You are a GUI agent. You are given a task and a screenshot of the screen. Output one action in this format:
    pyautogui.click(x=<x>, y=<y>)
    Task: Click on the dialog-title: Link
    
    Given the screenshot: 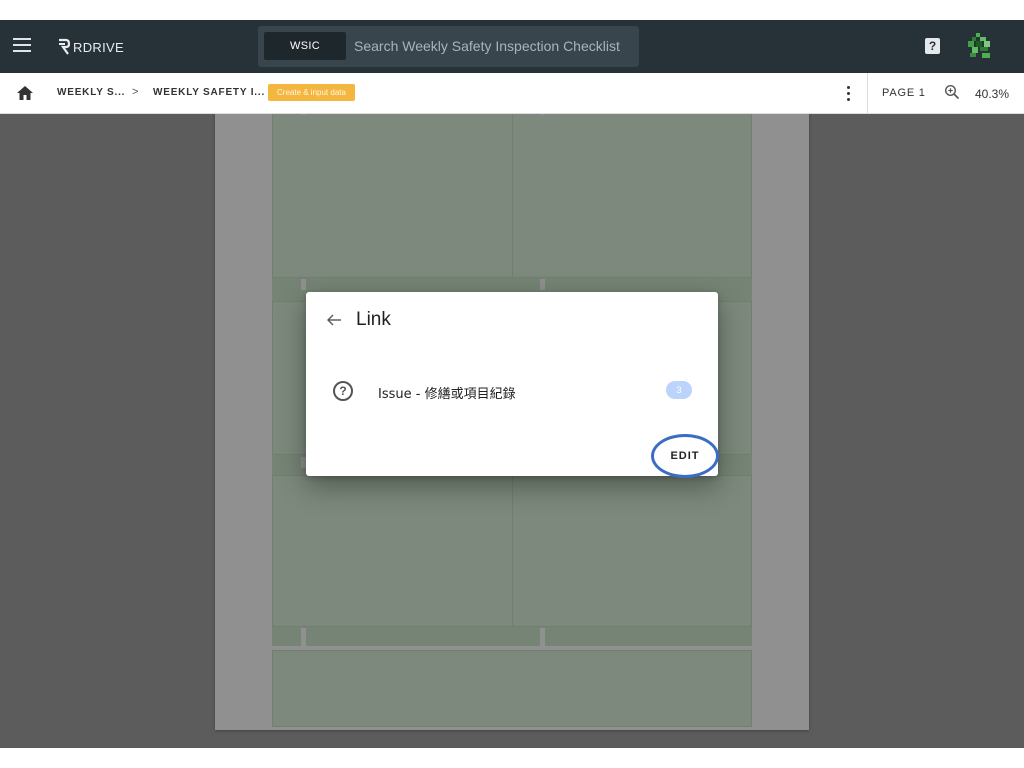 What is the action you would take?
    pyautogui.click(x=373, y=319)
    